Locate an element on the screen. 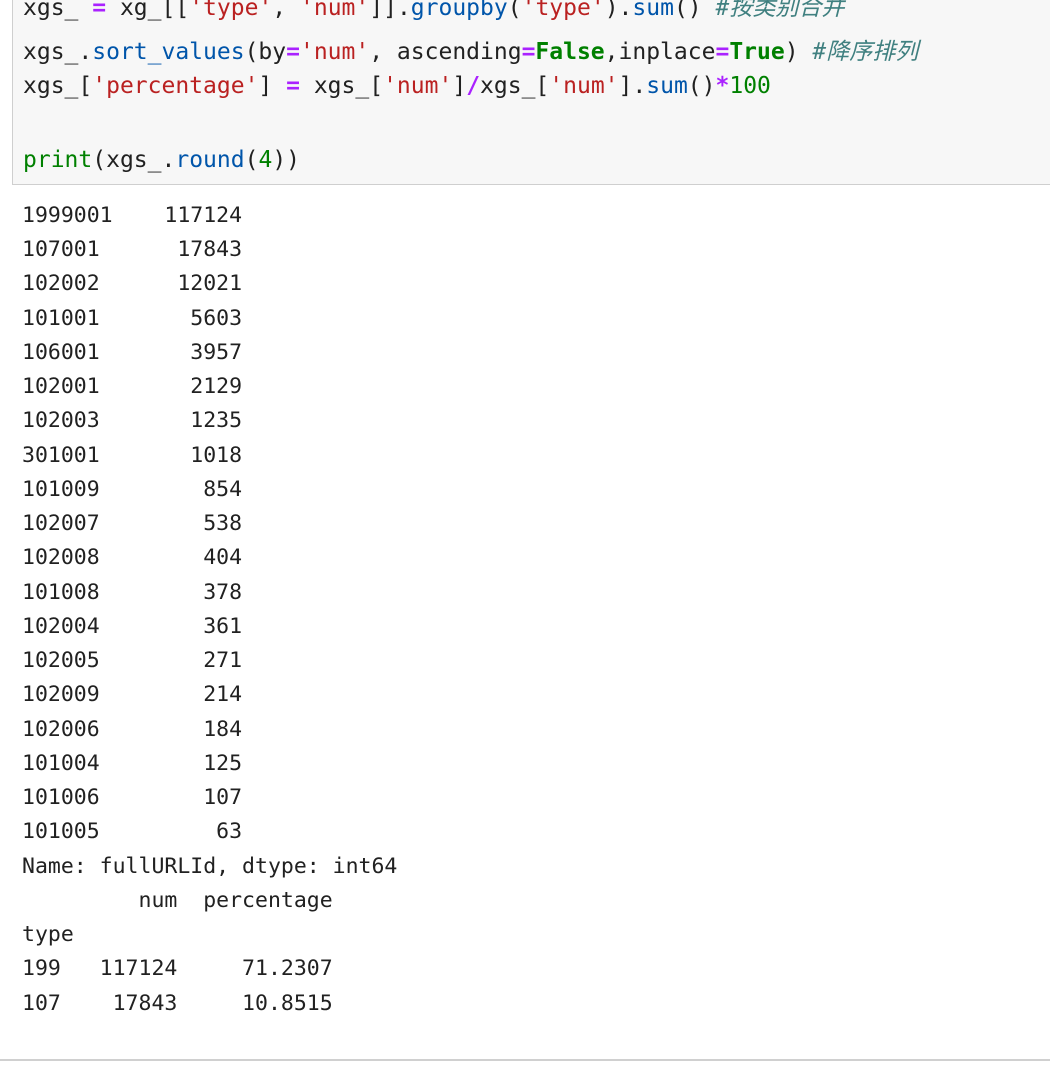  dataframe-row: 199 117124 71.2307 is located at coordinates (177, 968).